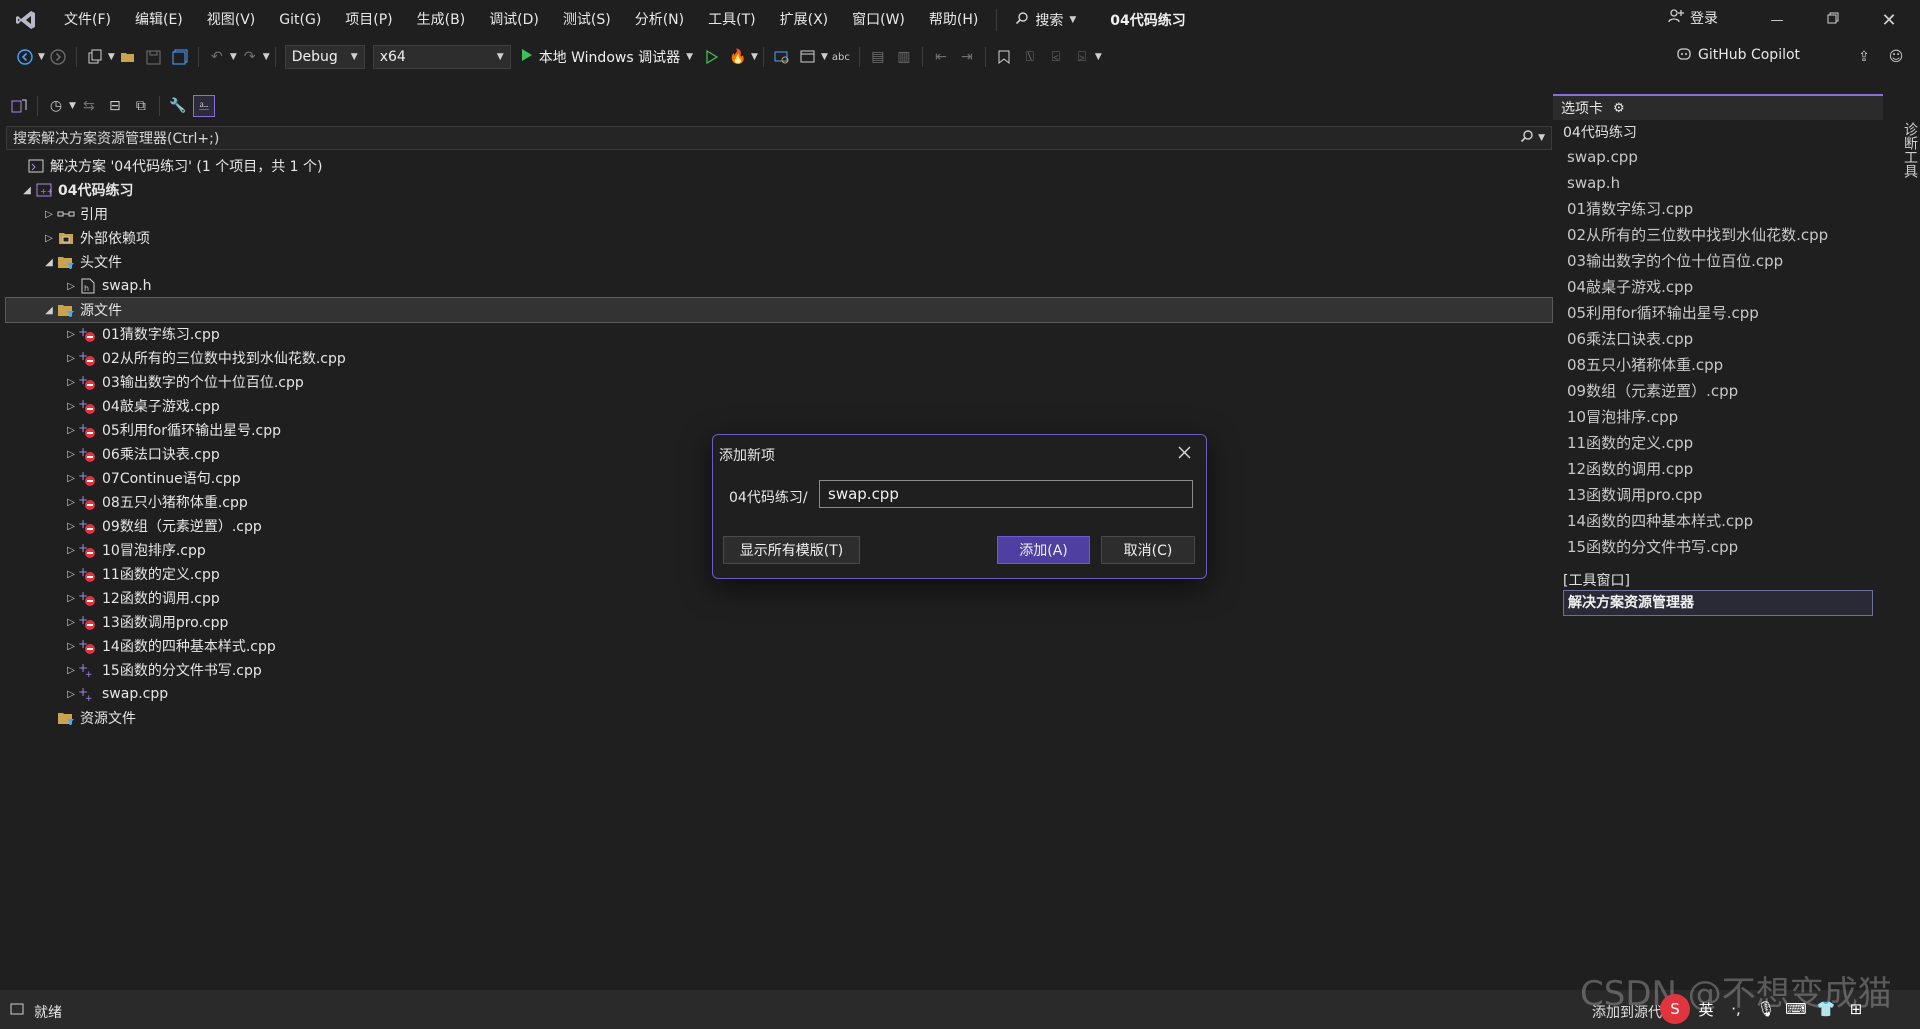 Image resolution: width=1920 pixels, height=1029 pixels. Describe the element at coordinates (19, 106) in the screenshot. I see `switch-views-icon` at that location.